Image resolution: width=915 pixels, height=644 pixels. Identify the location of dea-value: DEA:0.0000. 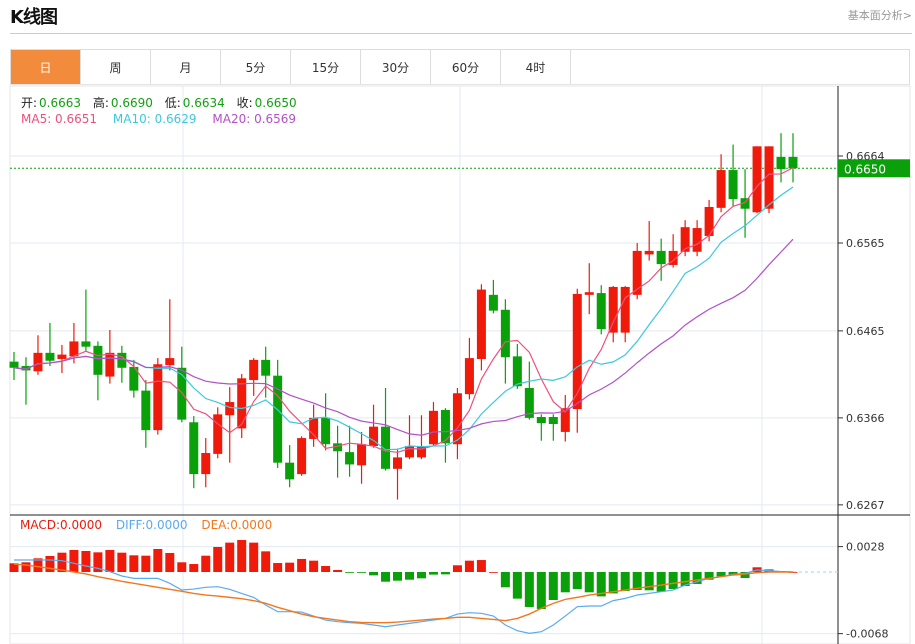
(237, 525).